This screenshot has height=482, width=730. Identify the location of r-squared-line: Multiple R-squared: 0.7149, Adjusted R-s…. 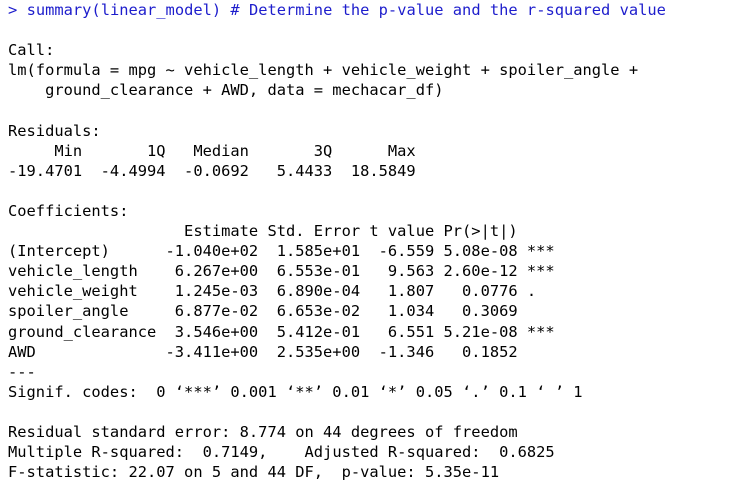
(286, 452).